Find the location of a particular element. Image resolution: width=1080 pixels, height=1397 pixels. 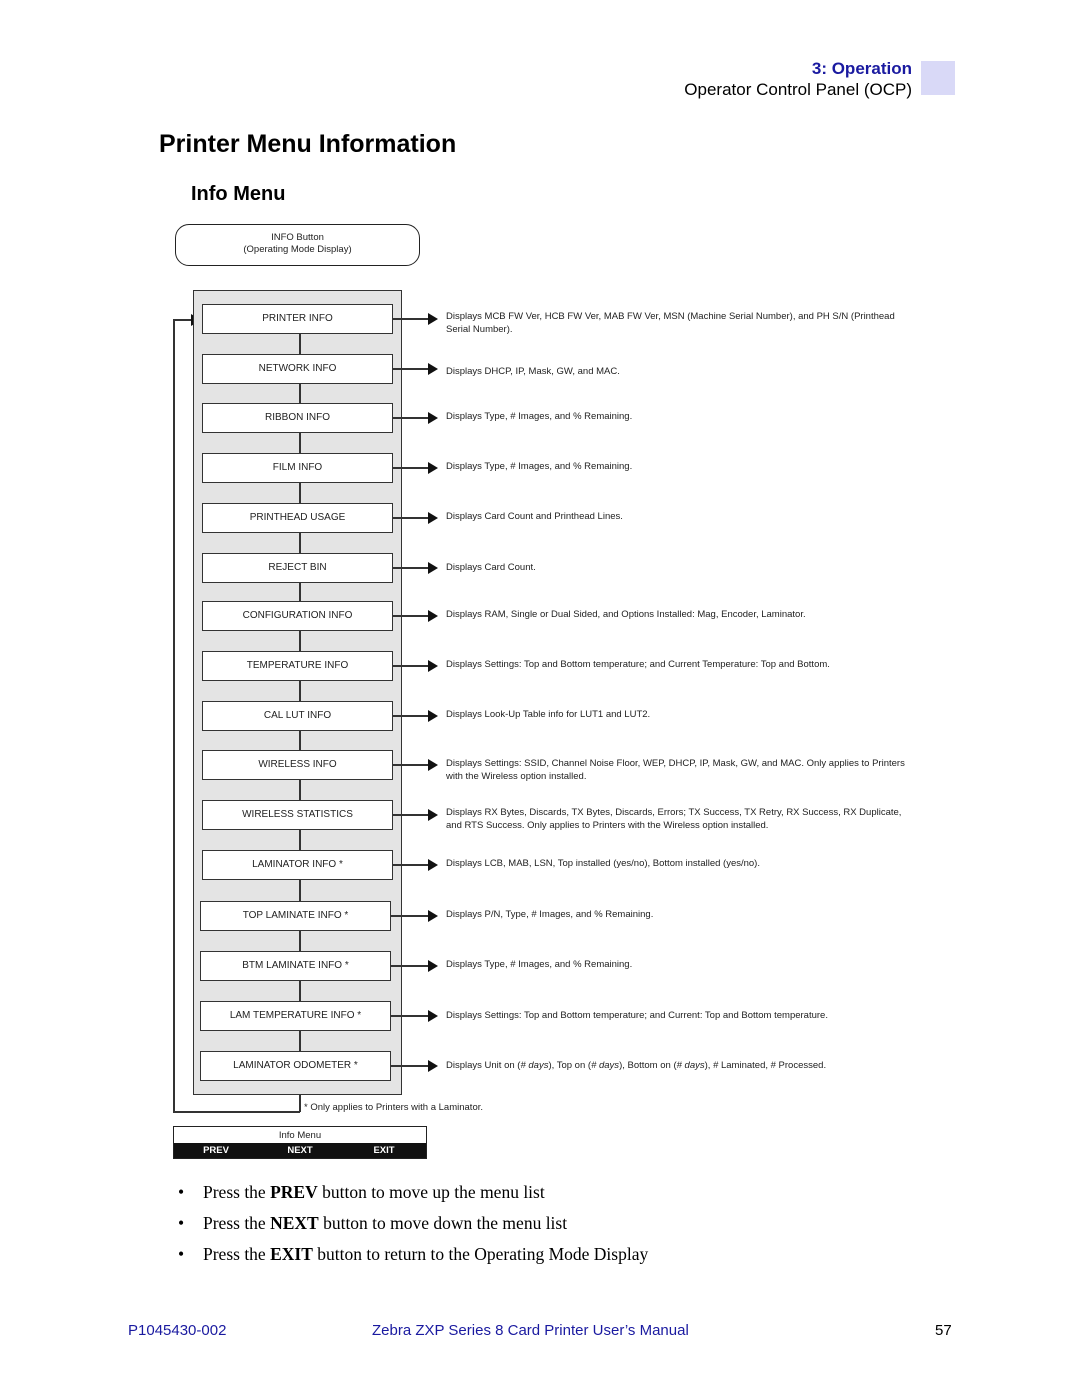

exit-button: EXIT is located at coordinates (383, 1150).